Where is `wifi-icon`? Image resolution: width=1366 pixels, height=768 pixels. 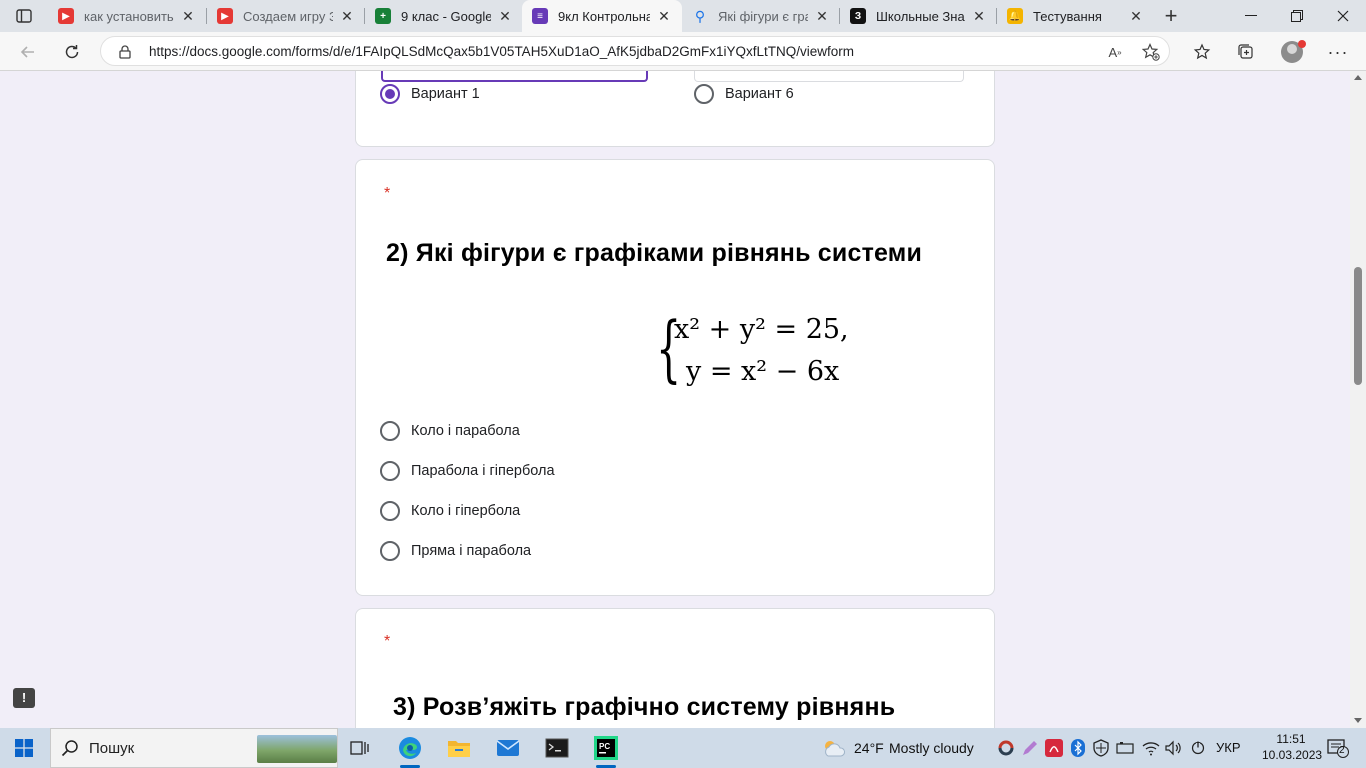 wifi-icon is located at coordinates (1151, 748).